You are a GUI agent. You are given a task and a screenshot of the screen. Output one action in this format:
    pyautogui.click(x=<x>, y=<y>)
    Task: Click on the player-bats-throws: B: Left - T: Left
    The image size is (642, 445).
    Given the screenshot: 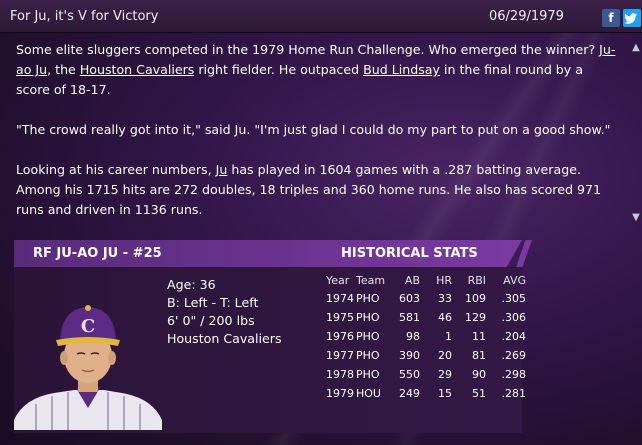 What is the action you would take?
    pyautogui.click(x=213, y=302)
    